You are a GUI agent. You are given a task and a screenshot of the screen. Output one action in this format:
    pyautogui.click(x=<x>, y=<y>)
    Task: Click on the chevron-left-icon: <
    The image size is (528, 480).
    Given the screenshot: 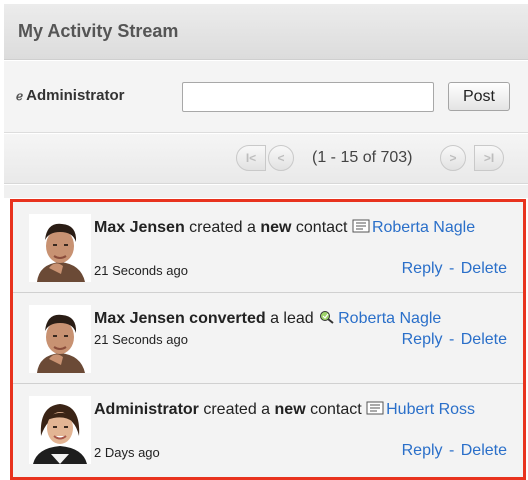 What is the action you would take?
    pyautogui.click(x=281, y=158)
    